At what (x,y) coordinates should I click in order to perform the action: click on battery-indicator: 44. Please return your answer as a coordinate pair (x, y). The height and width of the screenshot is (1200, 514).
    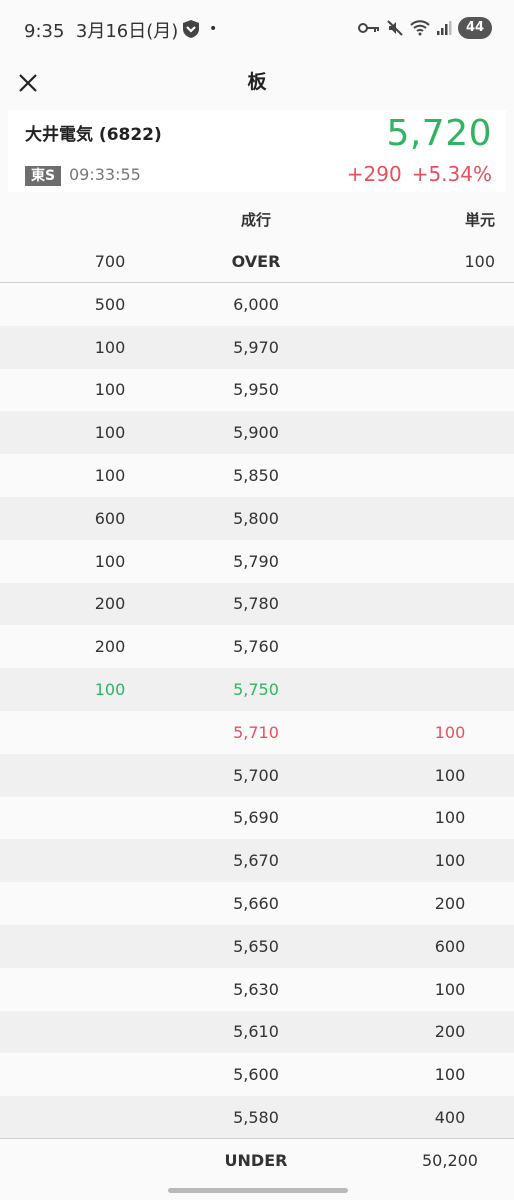
    Looking at the image, I should click on (475, 28).